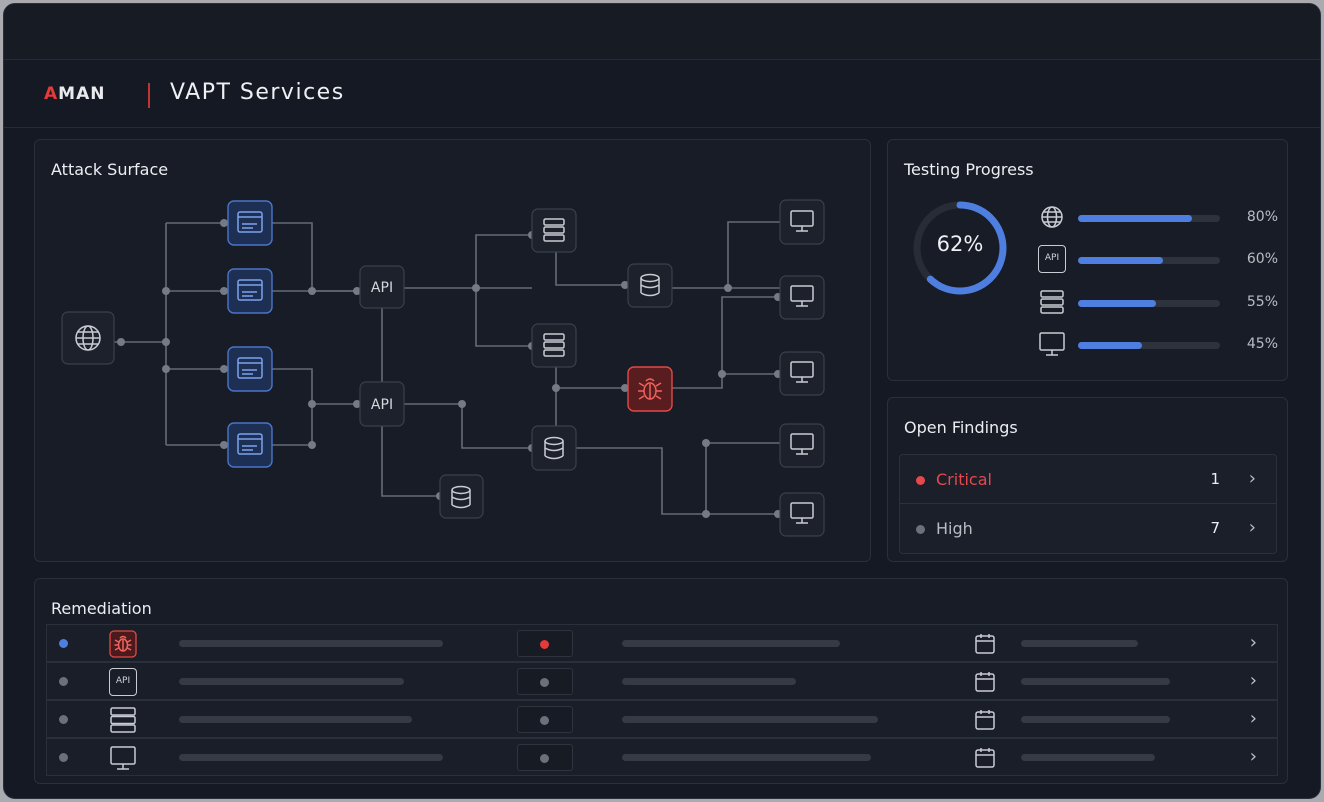 This screenshot has height=802, width=1324. I want to click on overall-progress-value: 62%, so click(960, 244).